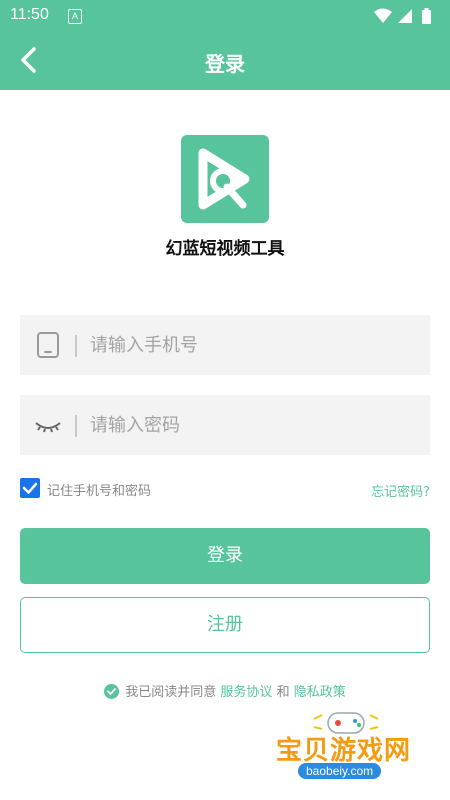 The width and height of the screenshot is (450, 800). I want to click on system-icons, so click(402, 16).